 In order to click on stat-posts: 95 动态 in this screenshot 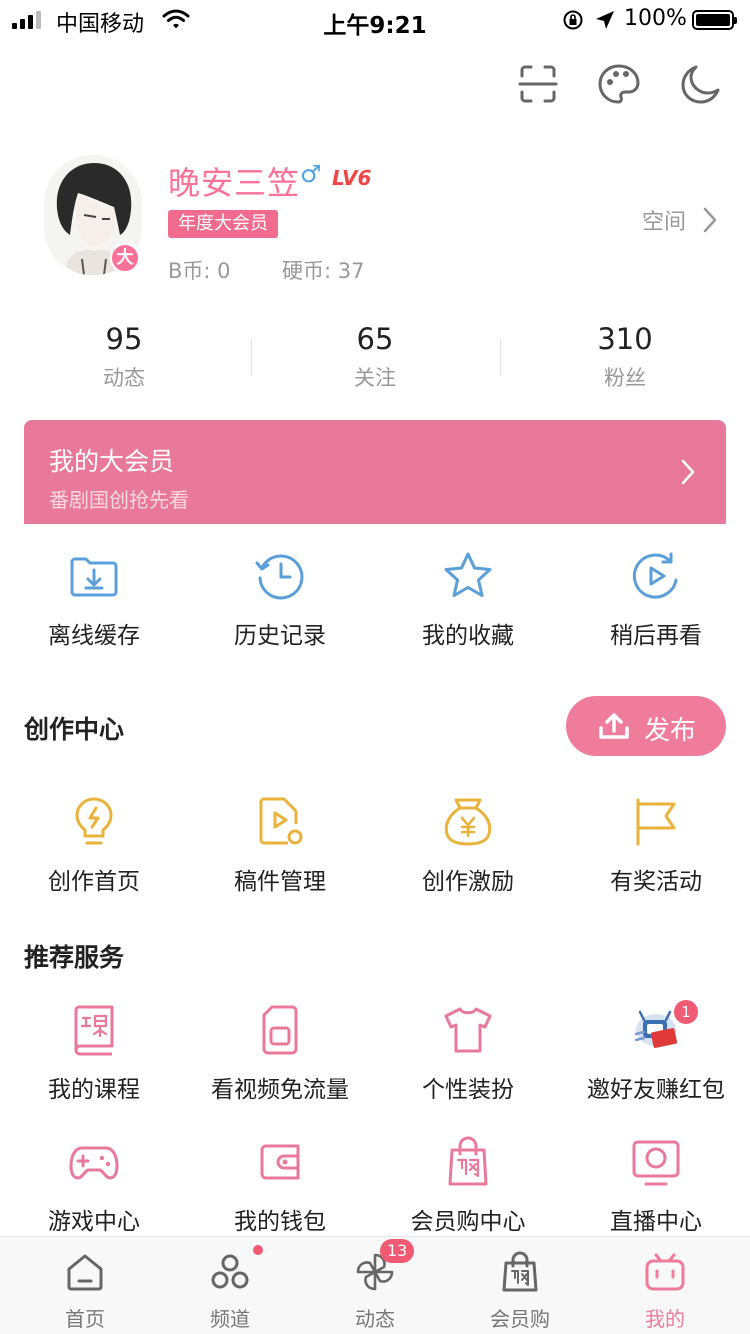, I will do `click(124, 357)`.